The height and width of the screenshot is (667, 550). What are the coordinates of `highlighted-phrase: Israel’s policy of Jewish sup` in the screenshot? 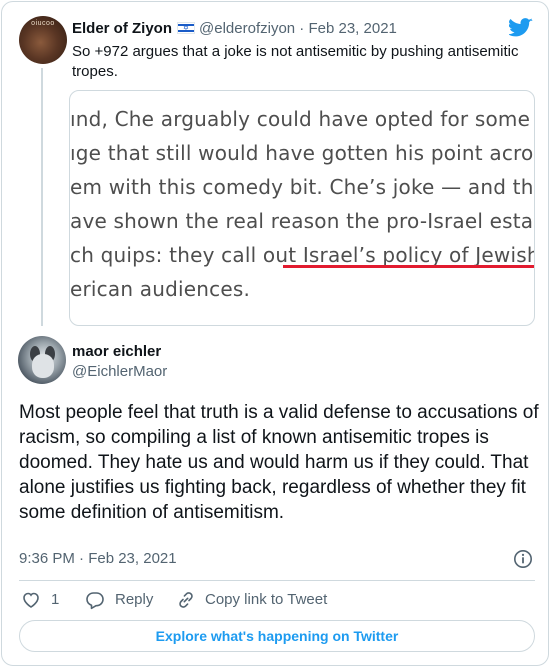 It's located at (418, 255).